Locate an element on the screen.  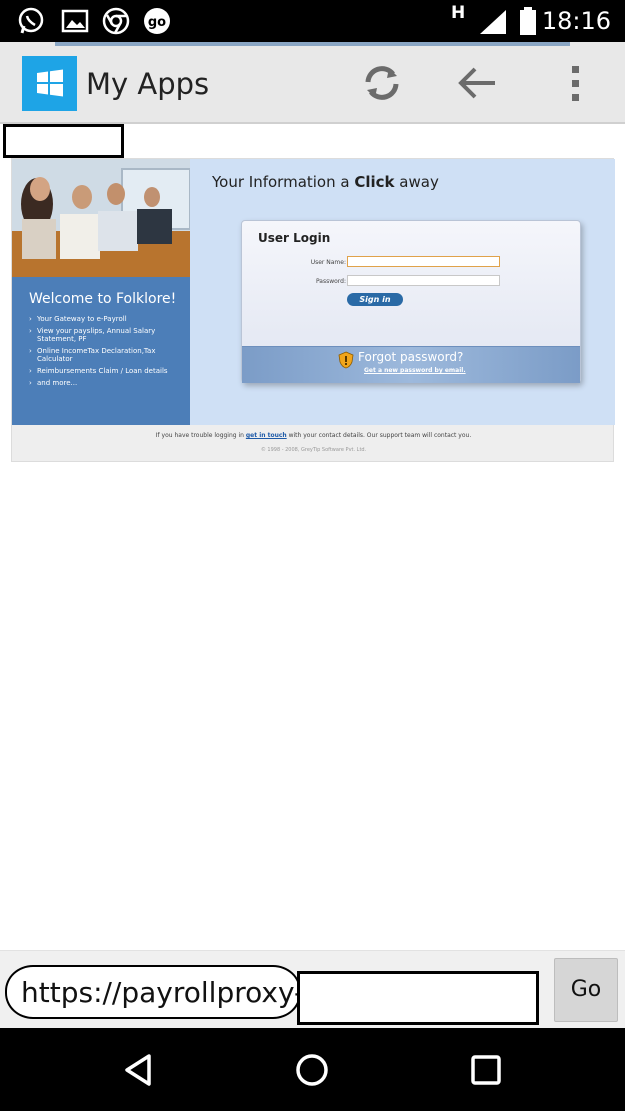
appbar-progress-line is located at coordinates (312, 44).